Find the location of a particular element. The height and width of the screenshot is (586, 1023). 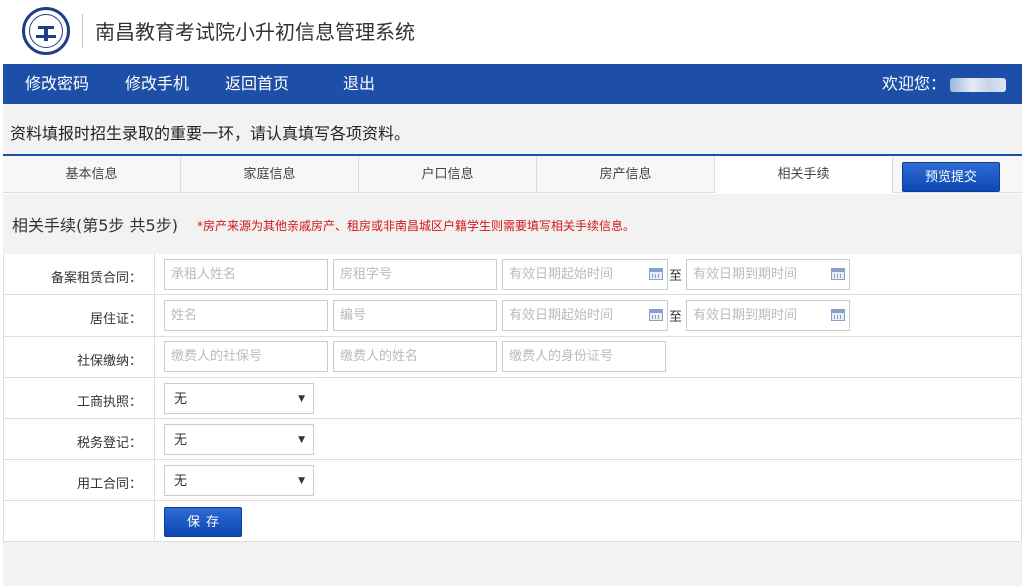

payer-id-input: 缴费人的身份证号 is located at coordinates (584, 356).